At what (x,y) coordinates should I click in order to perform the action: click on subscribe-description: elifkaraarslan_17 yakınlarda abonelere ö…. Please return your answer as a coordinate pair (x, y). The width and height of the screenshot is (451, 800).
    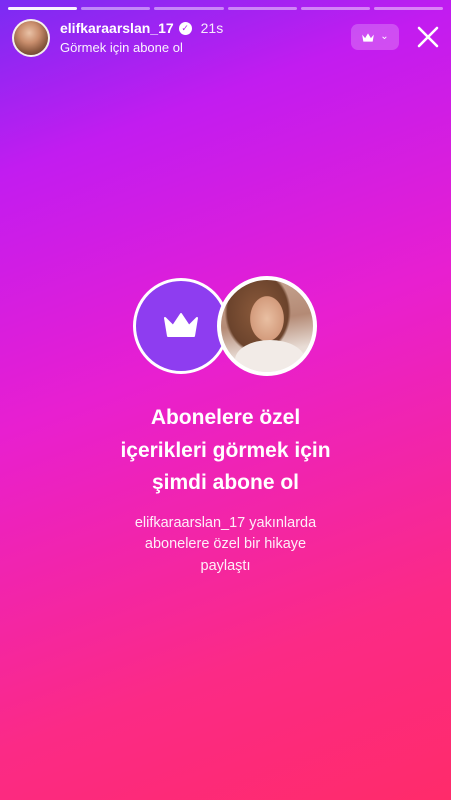
    Looking at the image, I should click on (225, 545).